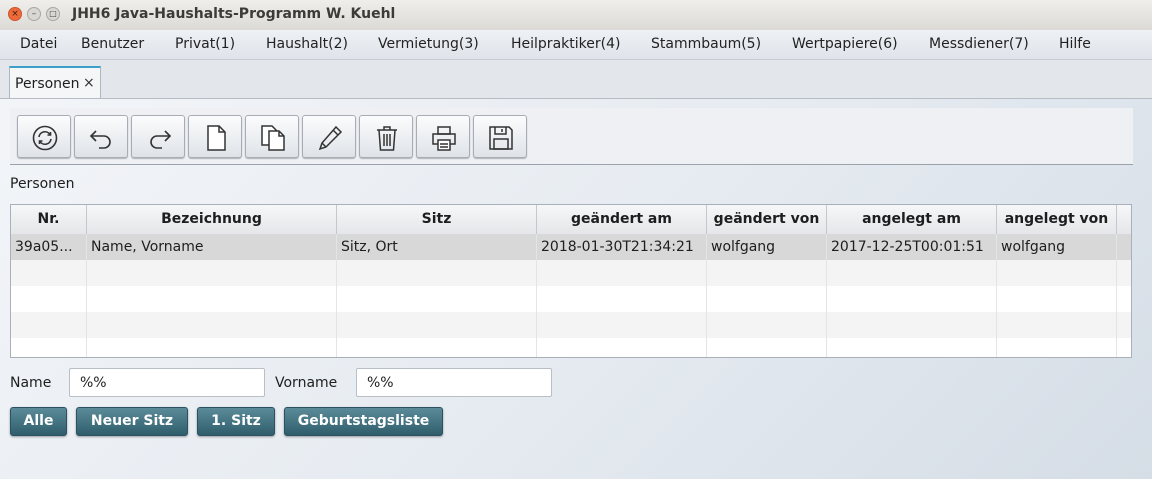 Image resolution: width=1152 pixels, height=479 pixels. Describe the element at coordinates (100, 139) in the screenshot. I see `undo-icon` at that location.